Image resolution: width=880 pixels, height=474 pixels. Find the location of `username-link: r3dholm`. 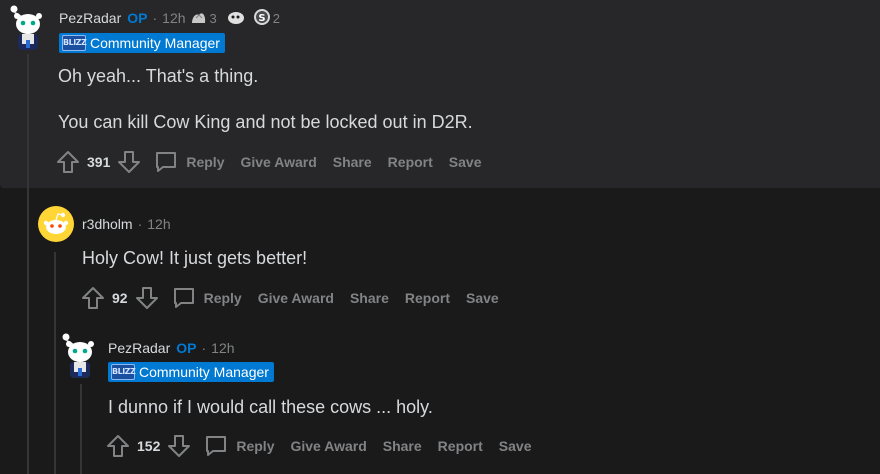

username-link: r3dholm is located at coordinates (107, 224).